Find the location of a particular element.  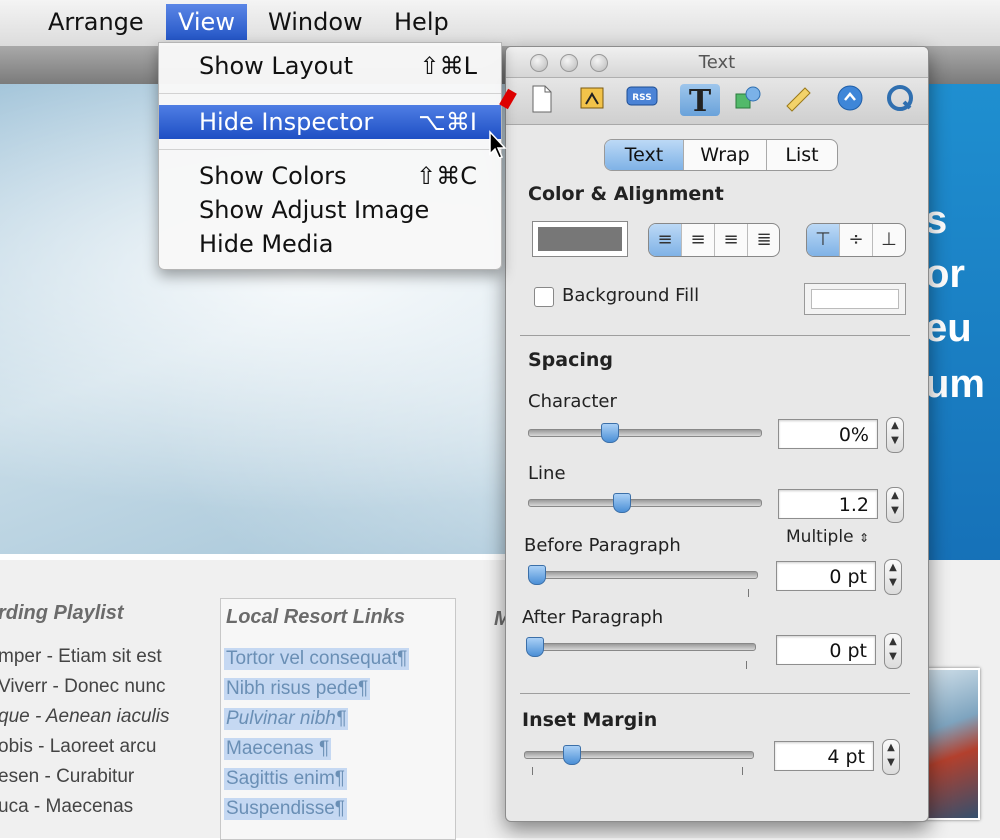

after-paragraph-stepper: ▲ ▼ is located at coordinates (893, 651).